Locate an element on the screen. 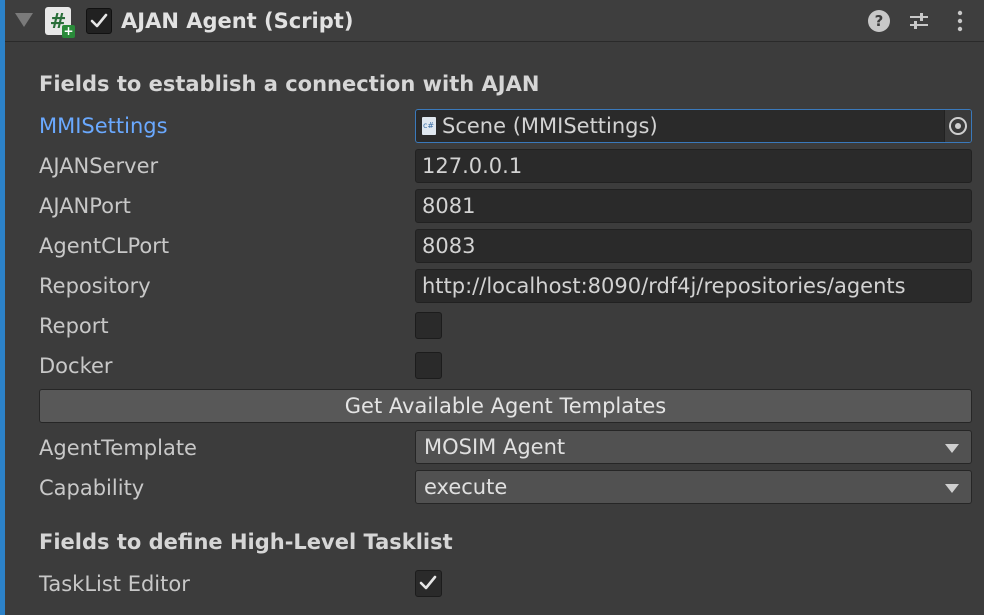 The width and height of the screenshot is (984, 615). agent-cl-port-label: AgentCLPort is located at coordinates (104, 246).